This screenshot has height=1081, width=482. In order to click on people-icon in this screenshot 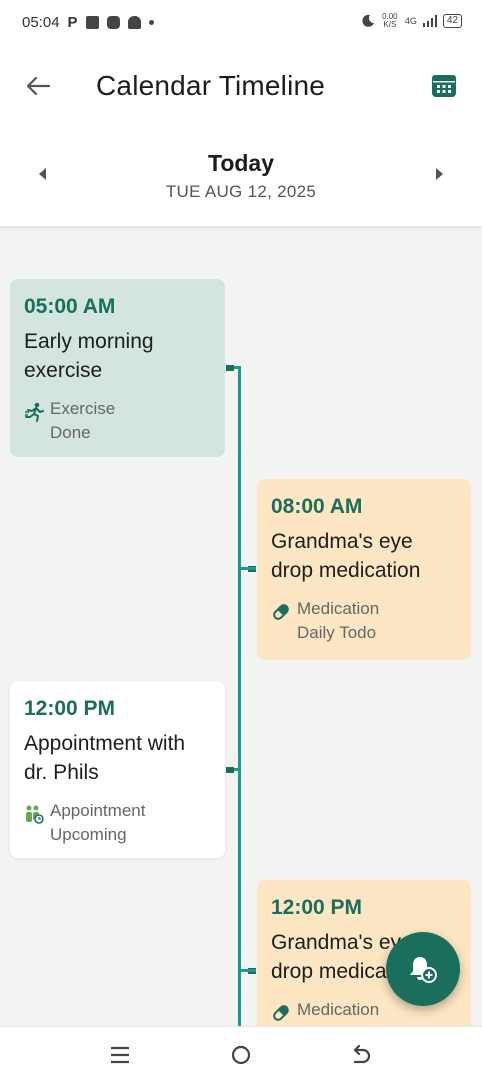, I will do `click(35, 814)`.